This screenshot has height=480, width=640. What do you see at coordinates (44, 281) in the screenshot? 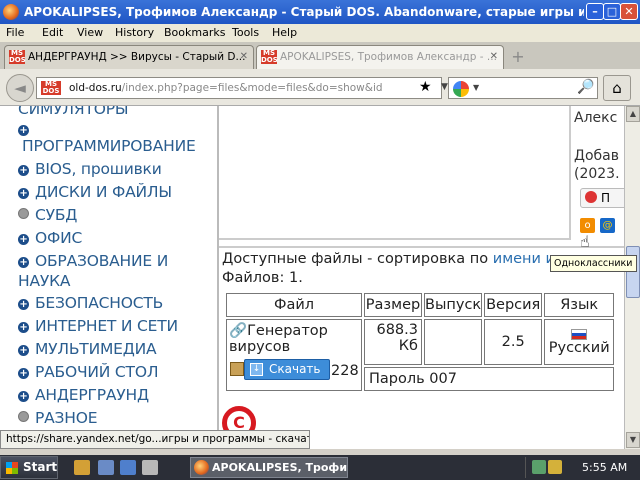
I see `sidebar-item-education-cont: НАУКА` at bounding box center [44, 281].